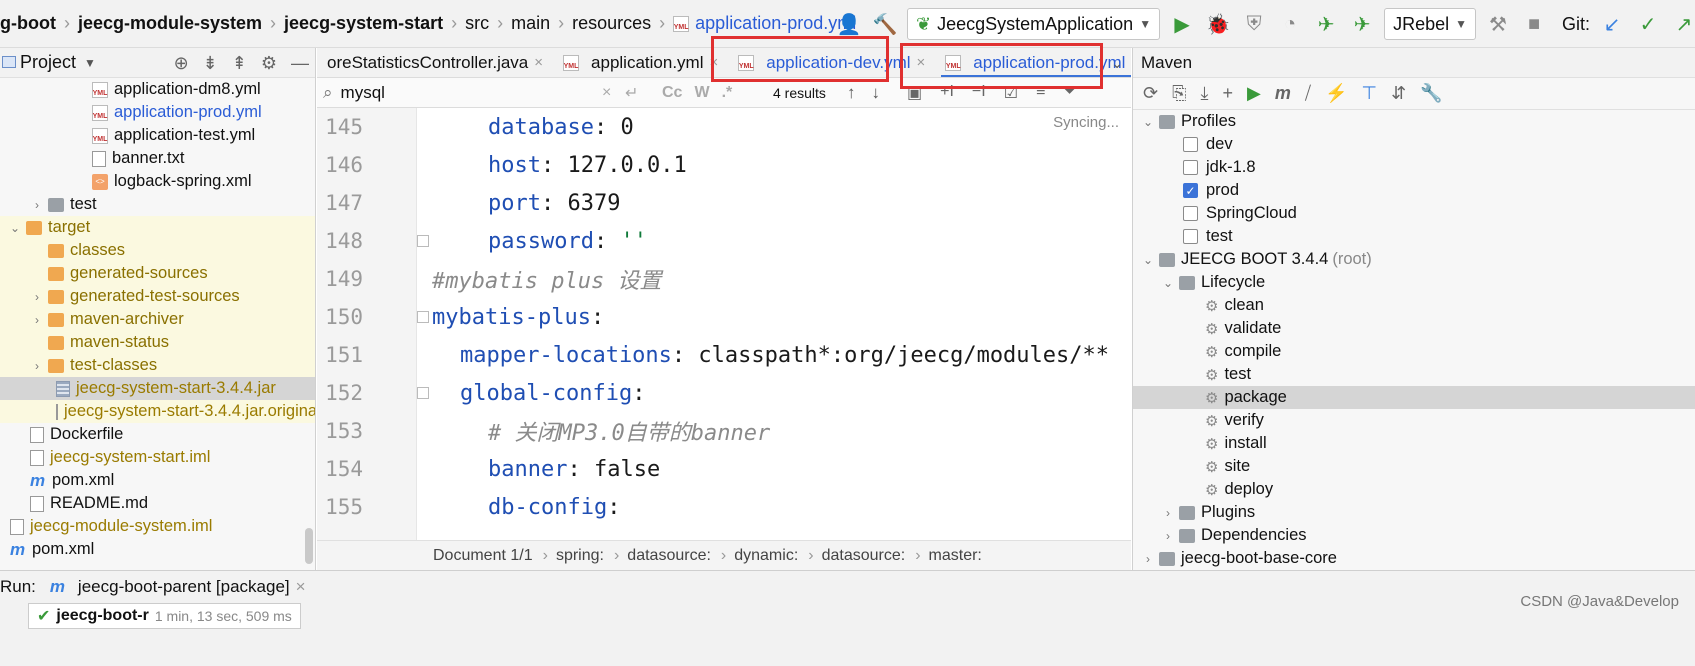 Image resolution: width=1695 pixels, height=666 pixels. Describe the element at coordinates (48, 62) in the screenshot. I see `project-panel-title: Project` at that location.